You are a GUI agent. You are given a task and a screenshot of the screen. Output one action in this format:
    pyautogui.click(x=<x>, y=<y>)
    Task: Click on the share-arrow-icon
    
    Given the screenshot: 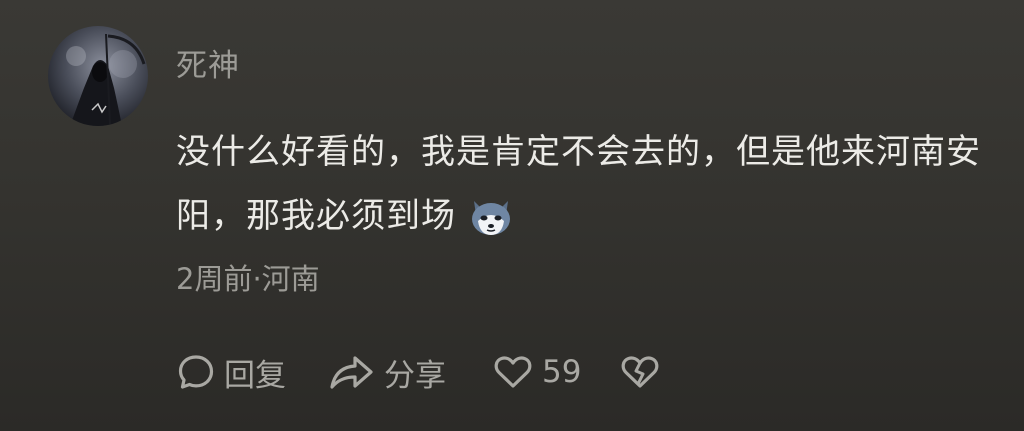 What is the action you would take?
    pyautogui.click(x=351, y=372)
    